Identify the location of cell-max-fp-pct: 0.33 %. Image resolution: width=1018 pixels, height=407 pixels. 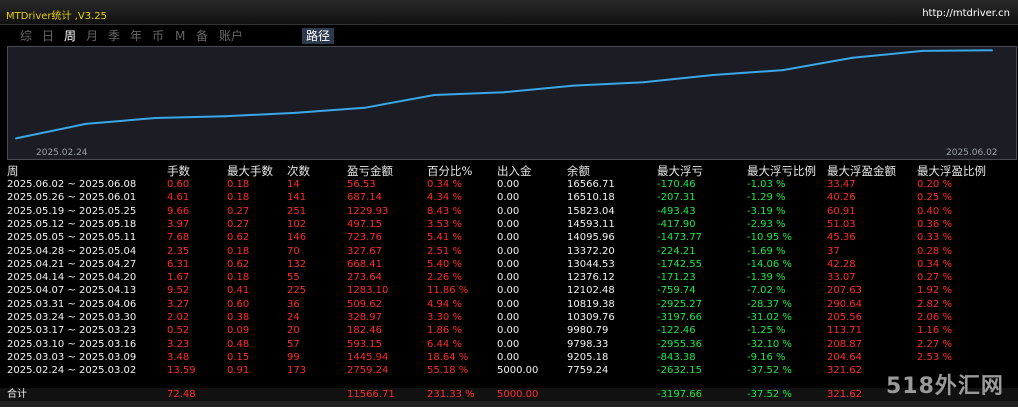
(934, 238).